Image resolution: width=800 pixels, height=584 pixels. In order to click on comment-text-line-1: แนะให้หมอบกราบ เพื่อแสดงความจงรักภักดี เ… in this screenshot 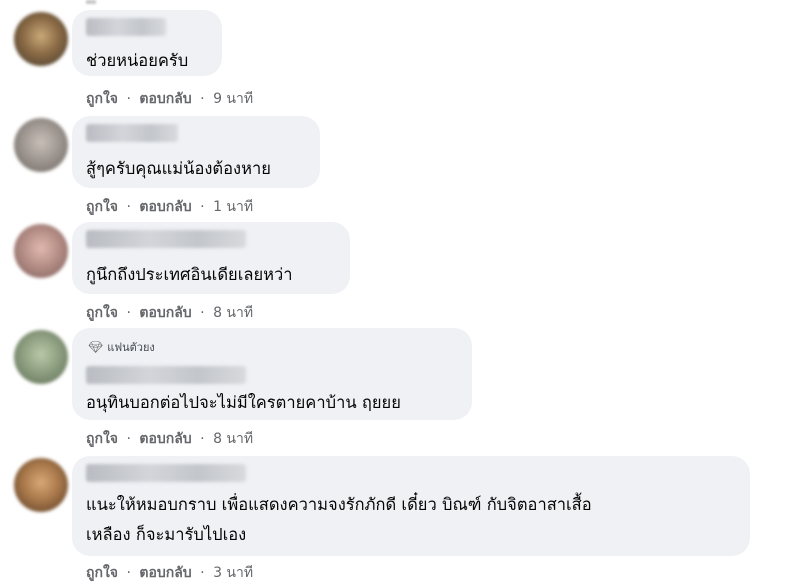, I will do `click(339, 504)`.